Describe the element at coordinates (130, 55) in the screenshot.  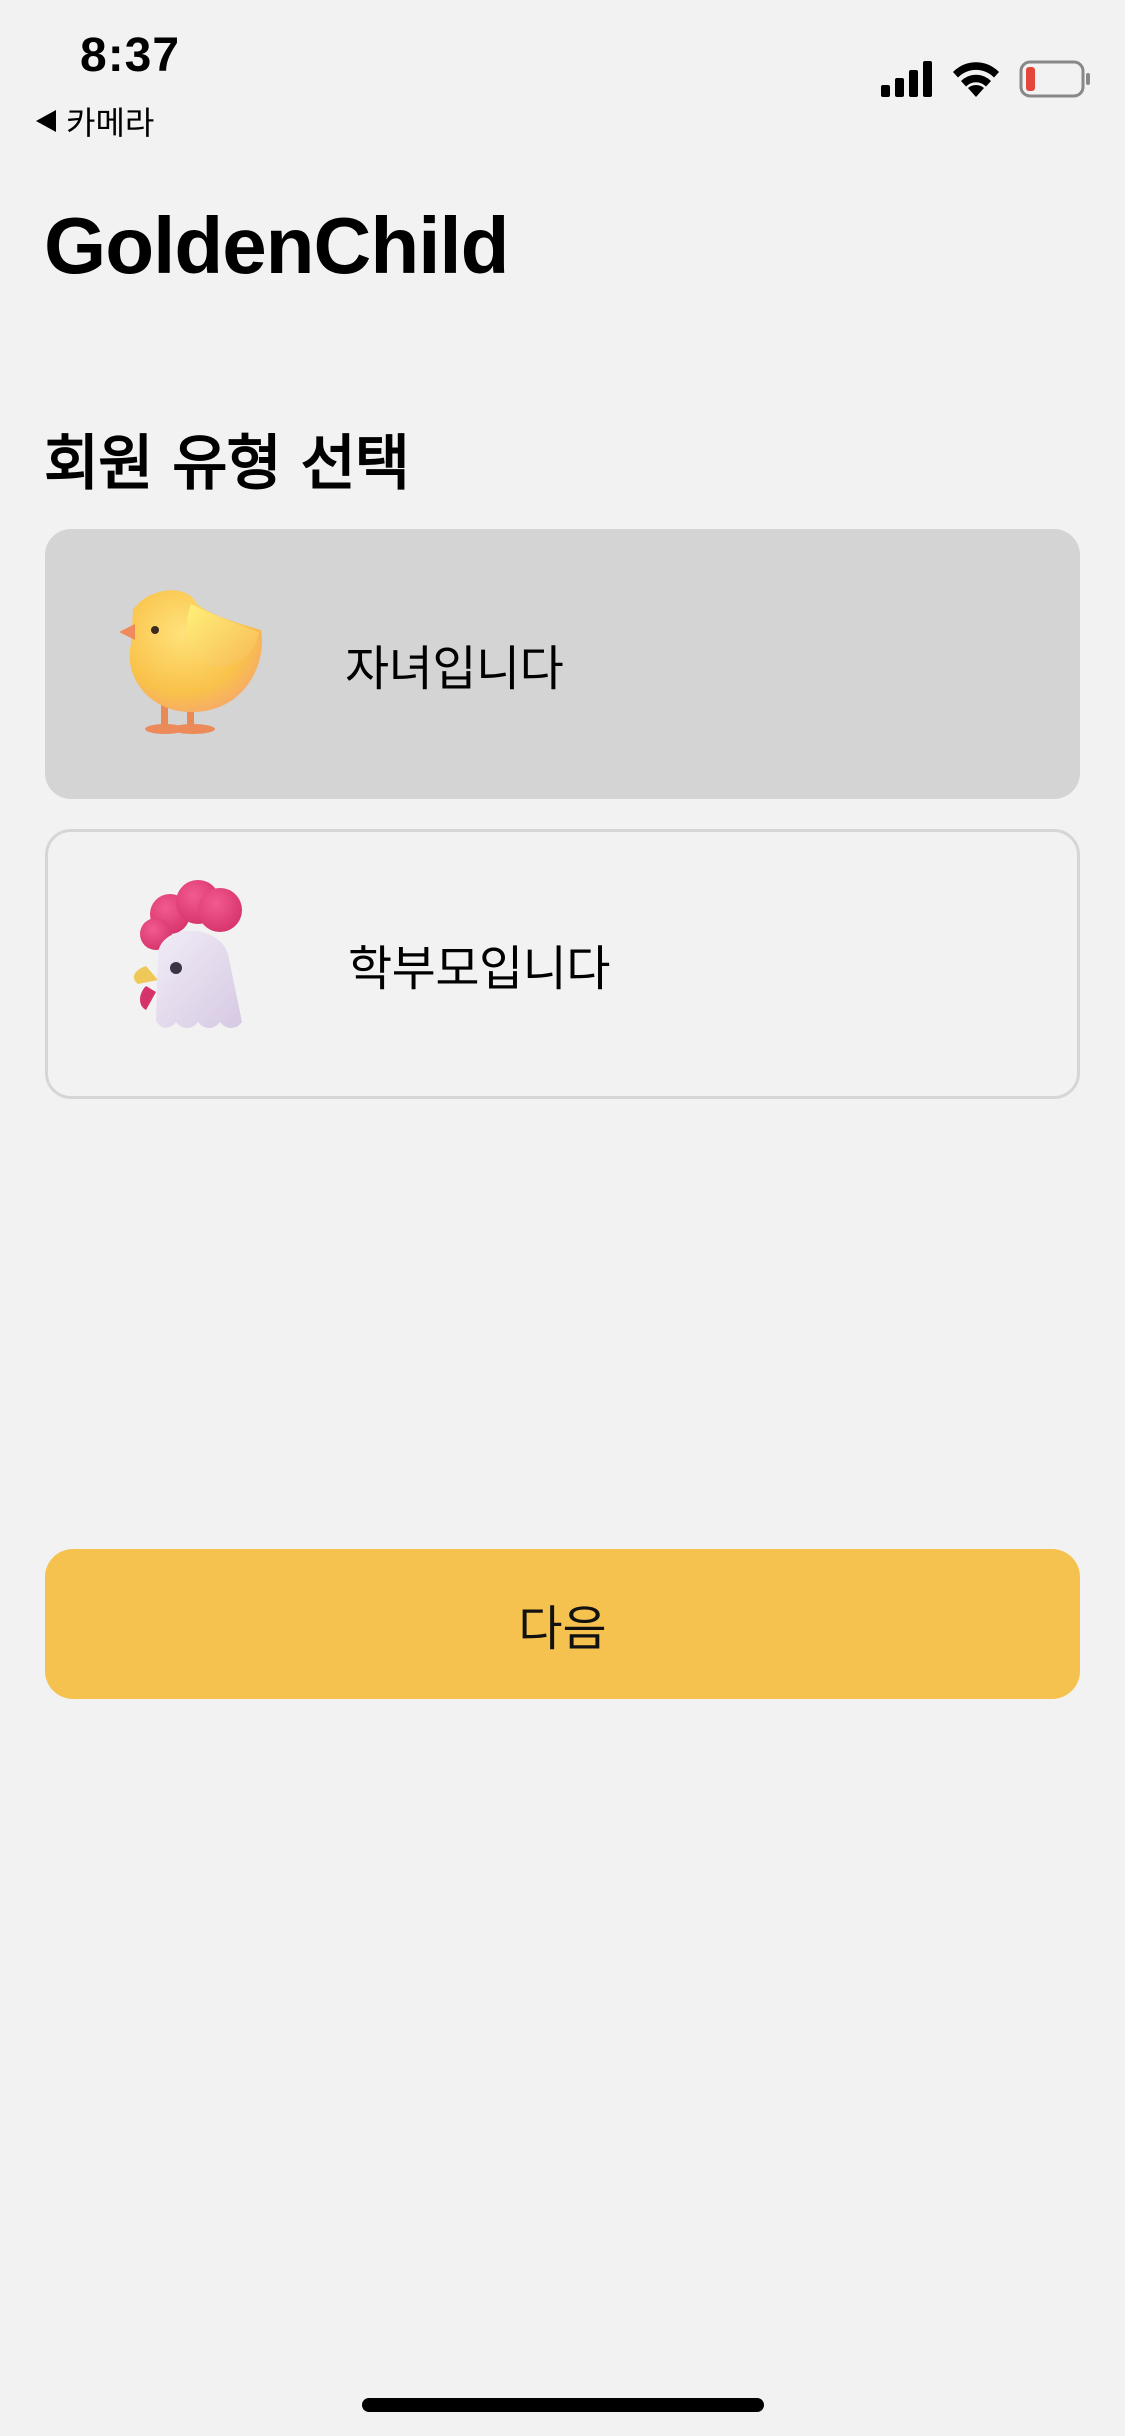
I see `status-time: 8:37` at that location.